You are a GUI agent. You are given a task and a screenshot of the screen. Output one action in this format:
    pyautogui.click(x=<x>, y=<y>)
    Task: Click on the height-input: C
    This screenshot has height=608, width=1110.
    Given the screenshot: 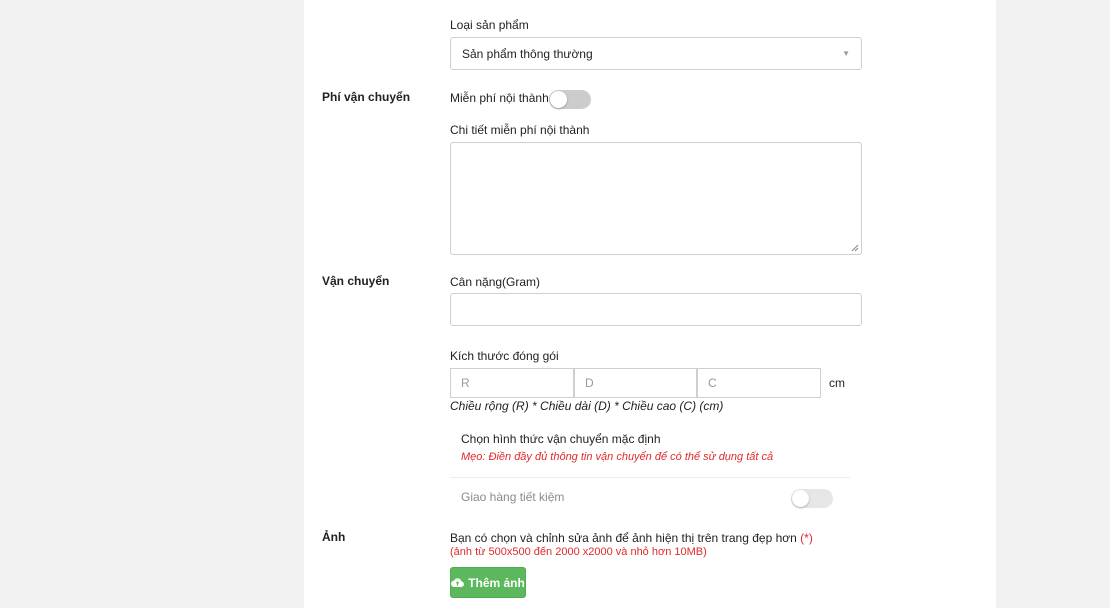 What is the action you would take?
    pyautogui.click(x=759, y=383)
    